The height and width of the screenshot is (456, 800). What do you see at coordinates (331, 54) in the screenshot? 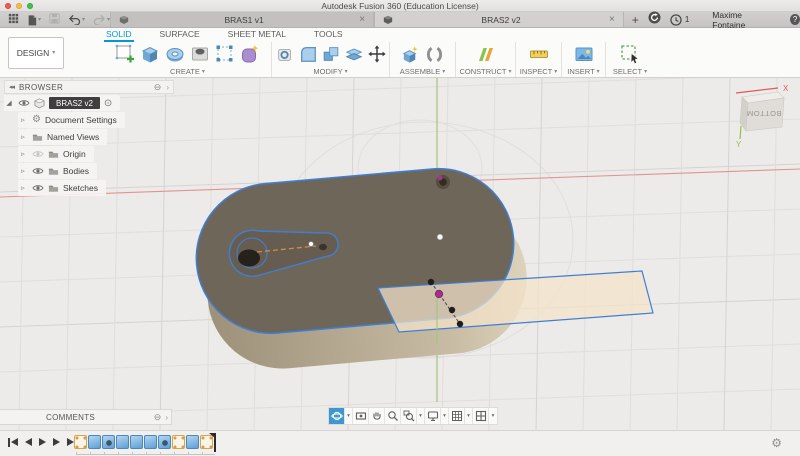
I see `combine-button` at bounding box center [331, 54].